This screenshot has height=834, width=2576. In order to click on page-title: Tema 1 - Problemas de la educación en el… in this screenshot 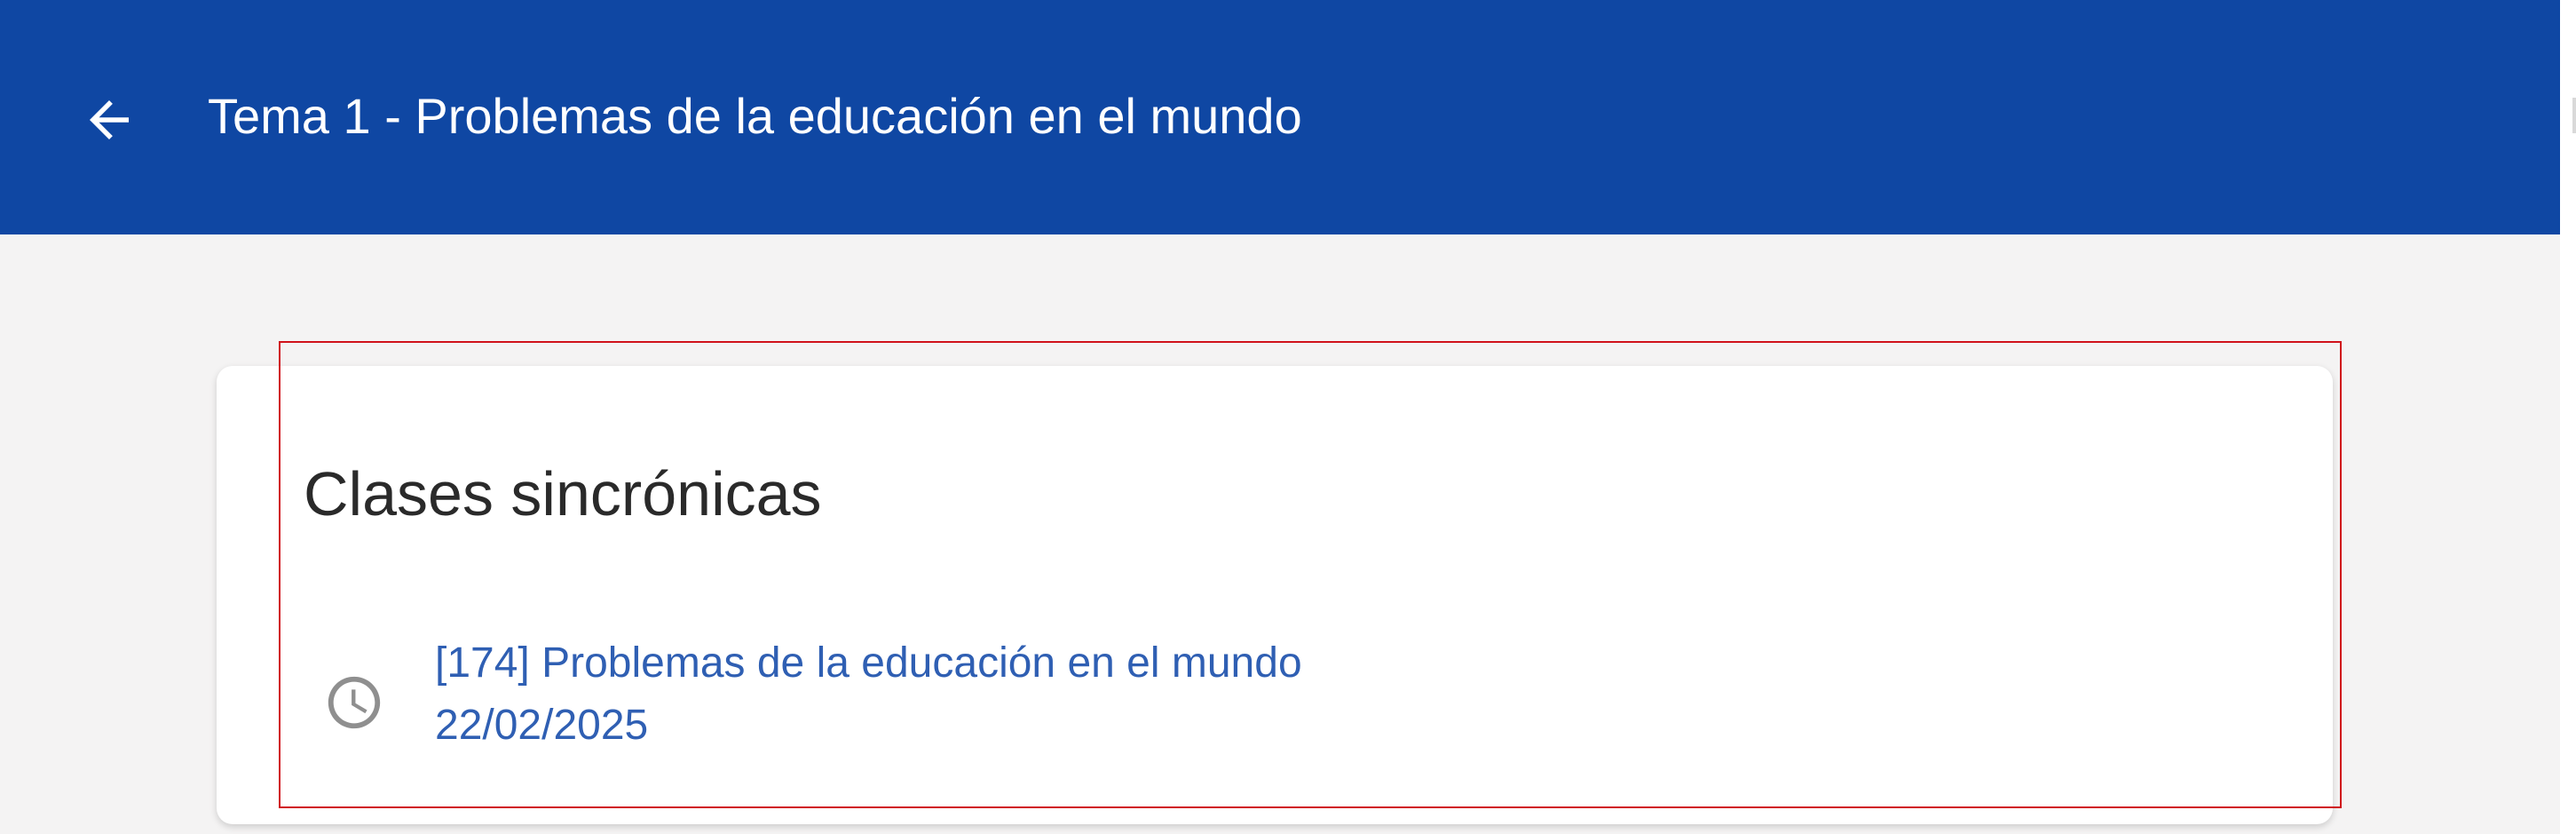, I will do `click(755, 116)`.